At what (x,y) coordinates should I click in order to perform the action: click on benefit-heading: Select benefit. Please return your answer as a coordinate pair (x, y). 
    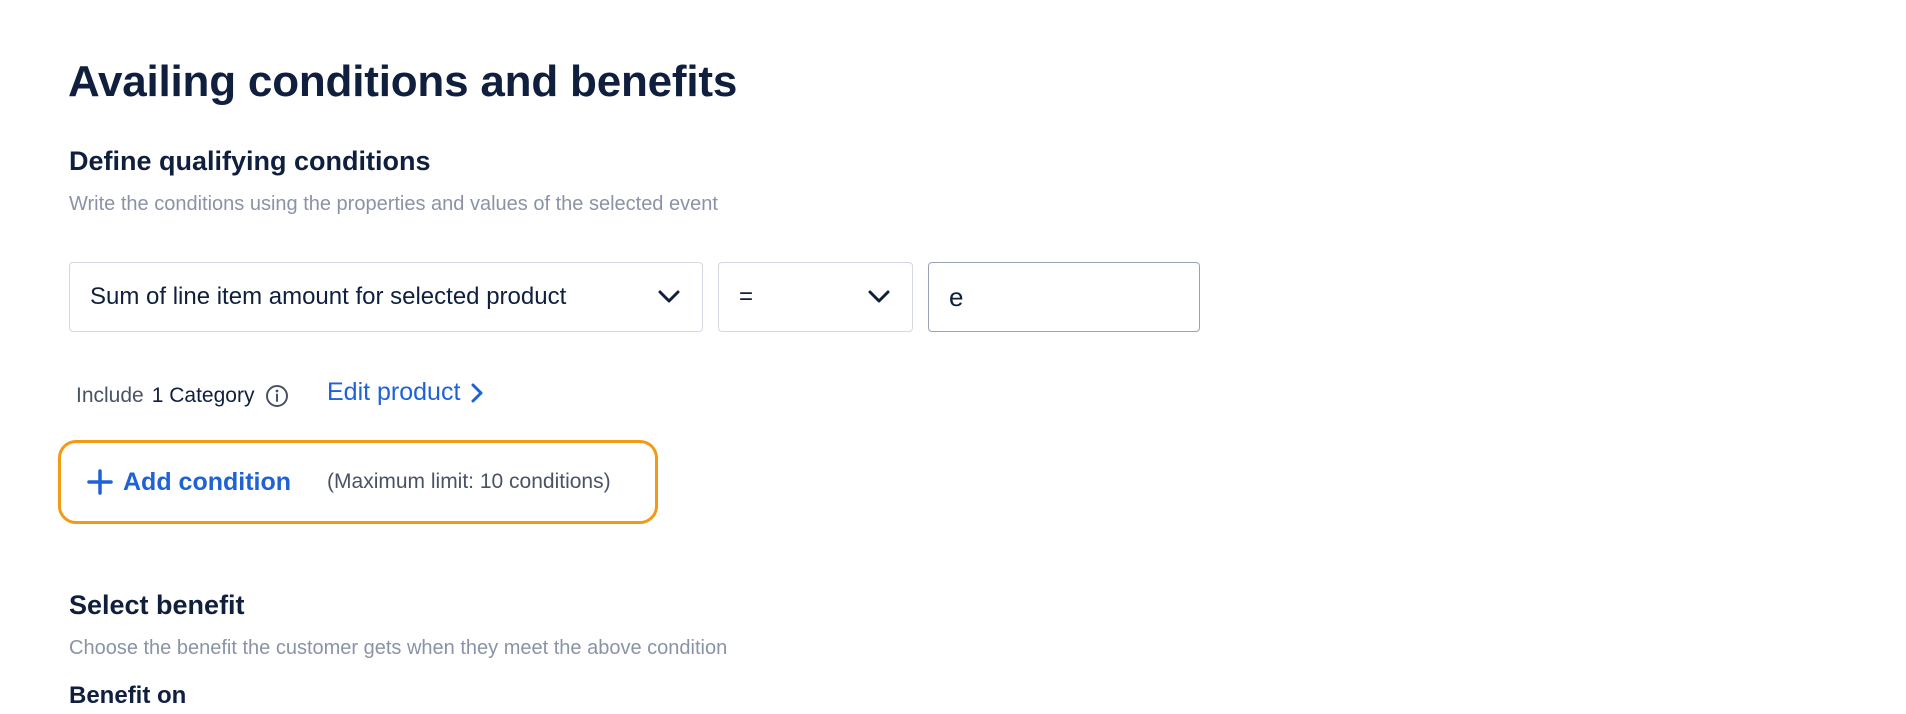
    Looking at the image, I should click on (157, 605).